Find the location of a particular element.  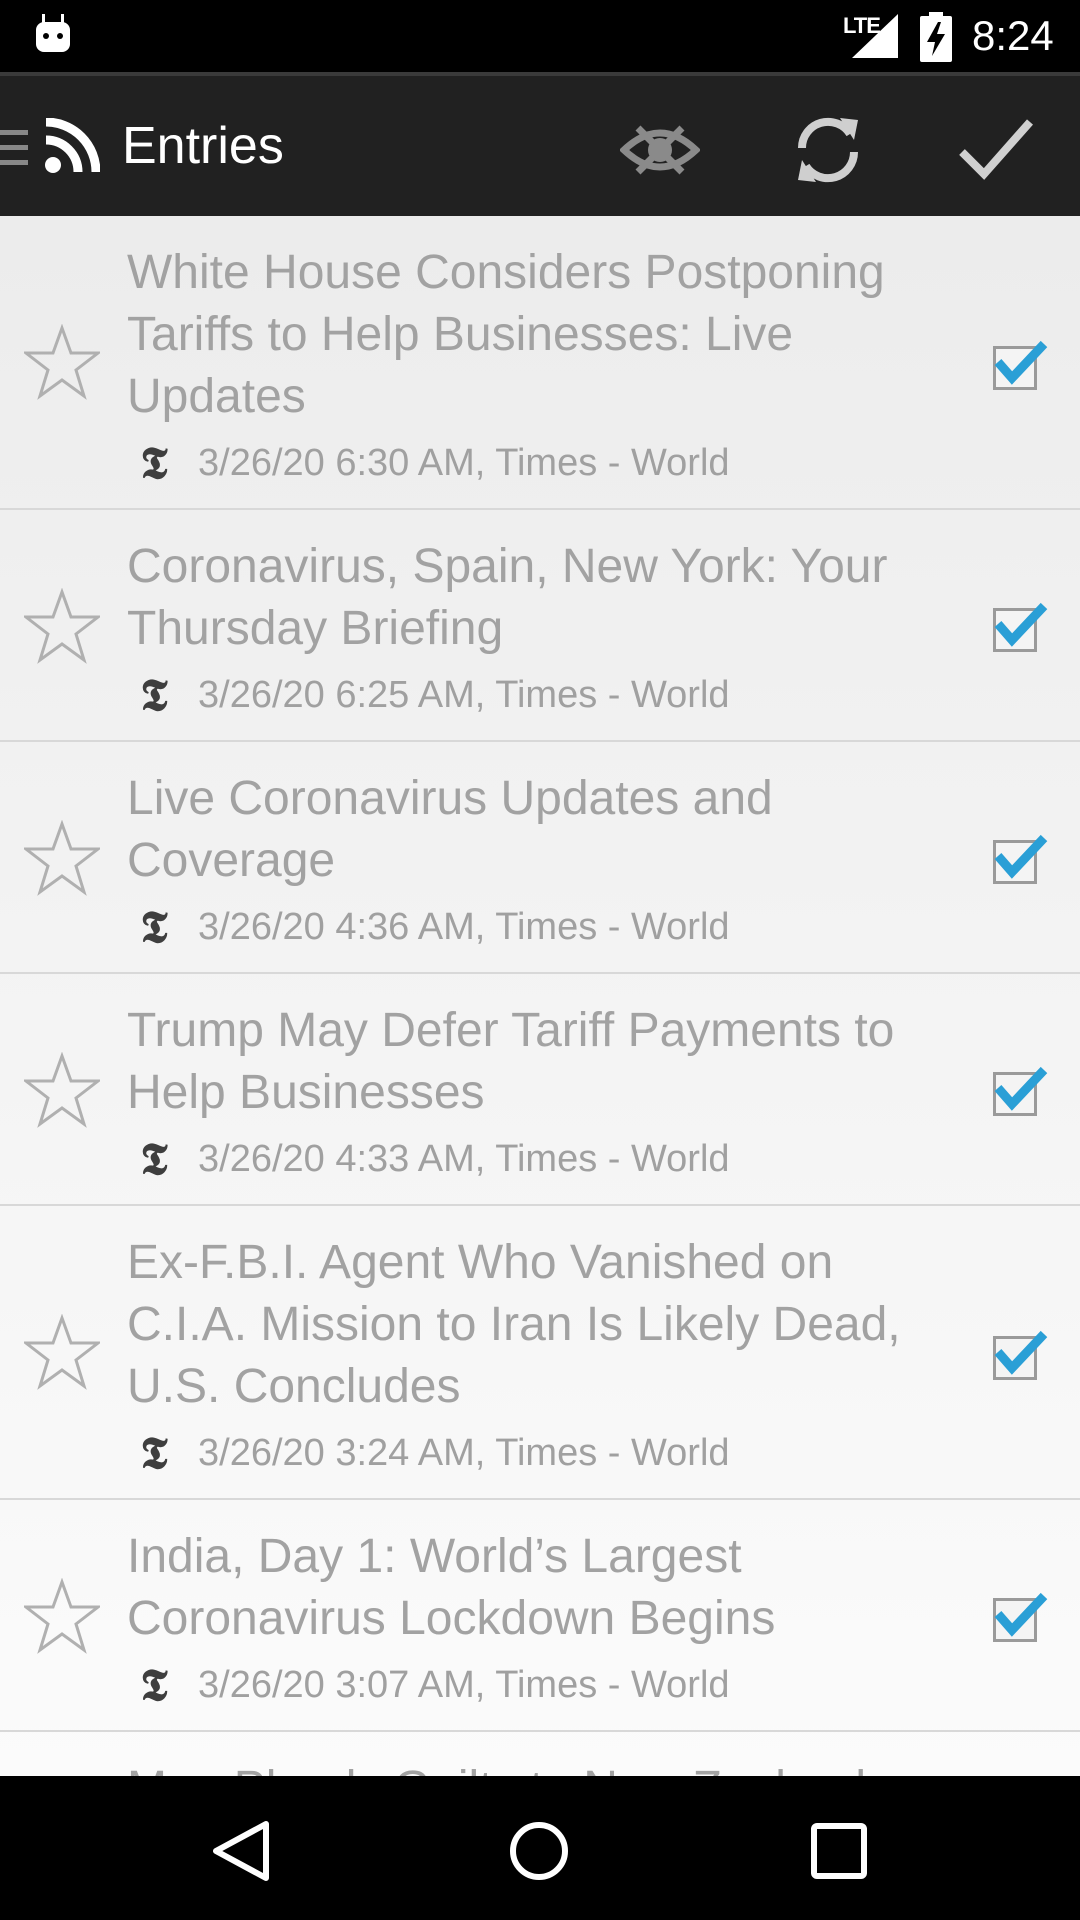

entry-date-source: 3/26/20 4:36 AM, Times - World is located at coordinates (464, 926).